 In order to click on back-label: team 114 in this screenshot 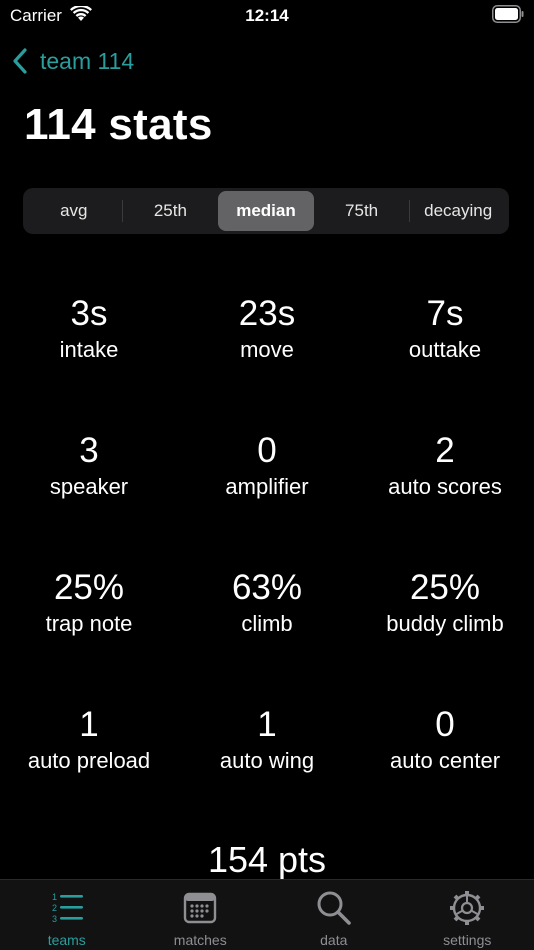, I will do `click(87, 60)`.